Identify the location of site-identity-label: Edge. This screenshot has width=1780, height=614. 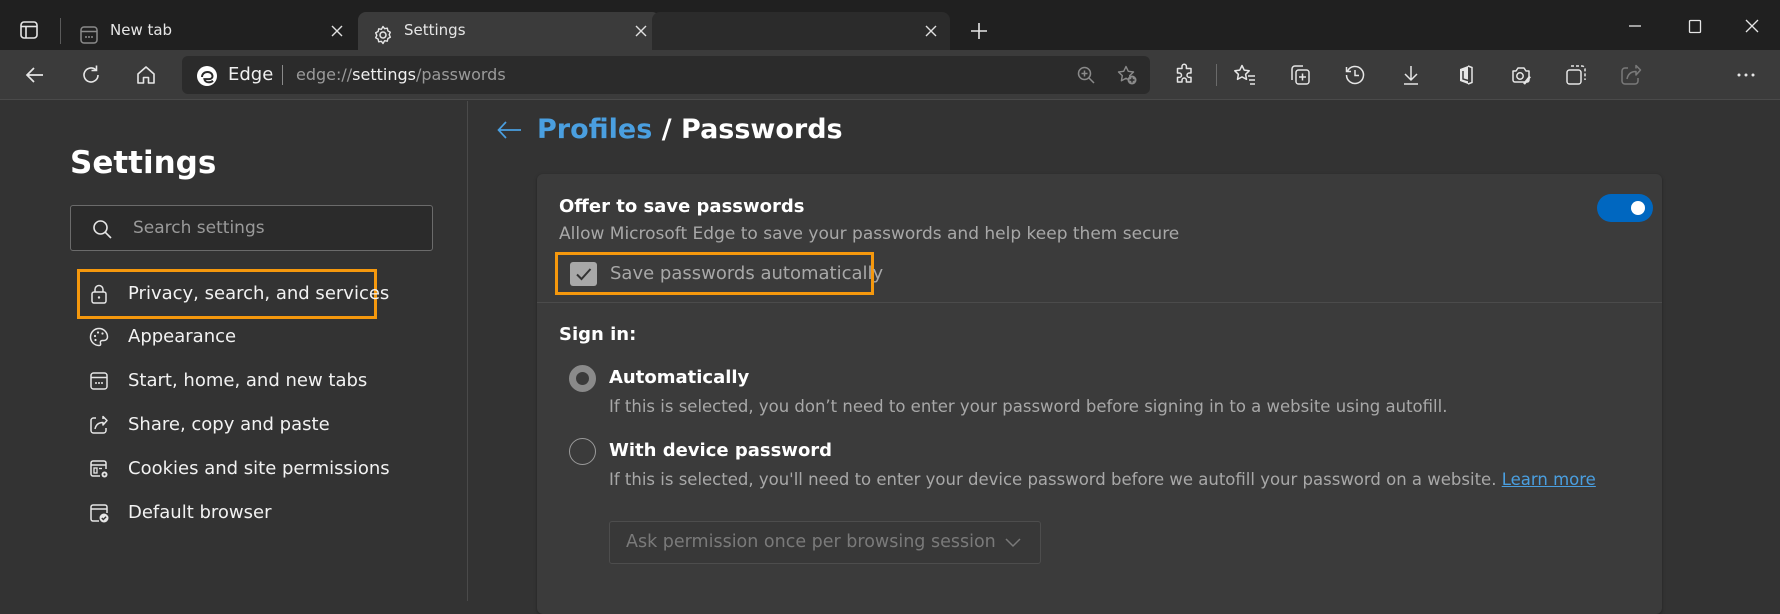
(251, 74).